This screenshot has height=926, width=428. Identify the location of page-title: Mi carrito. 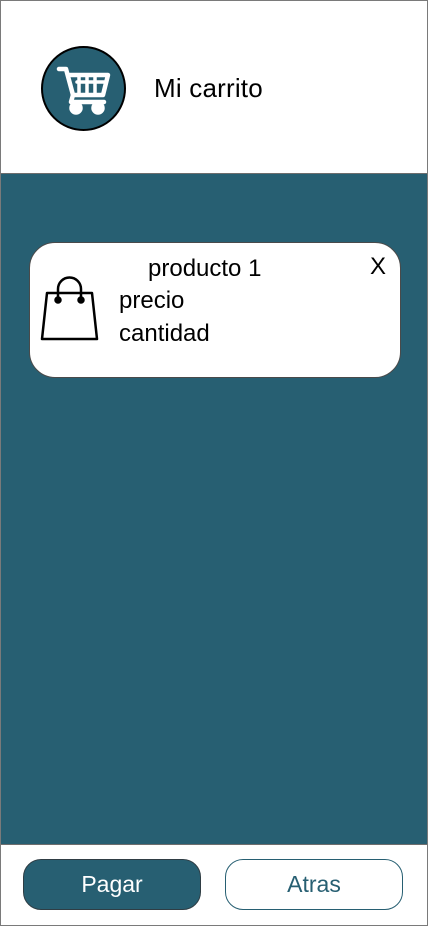
(208, 88).